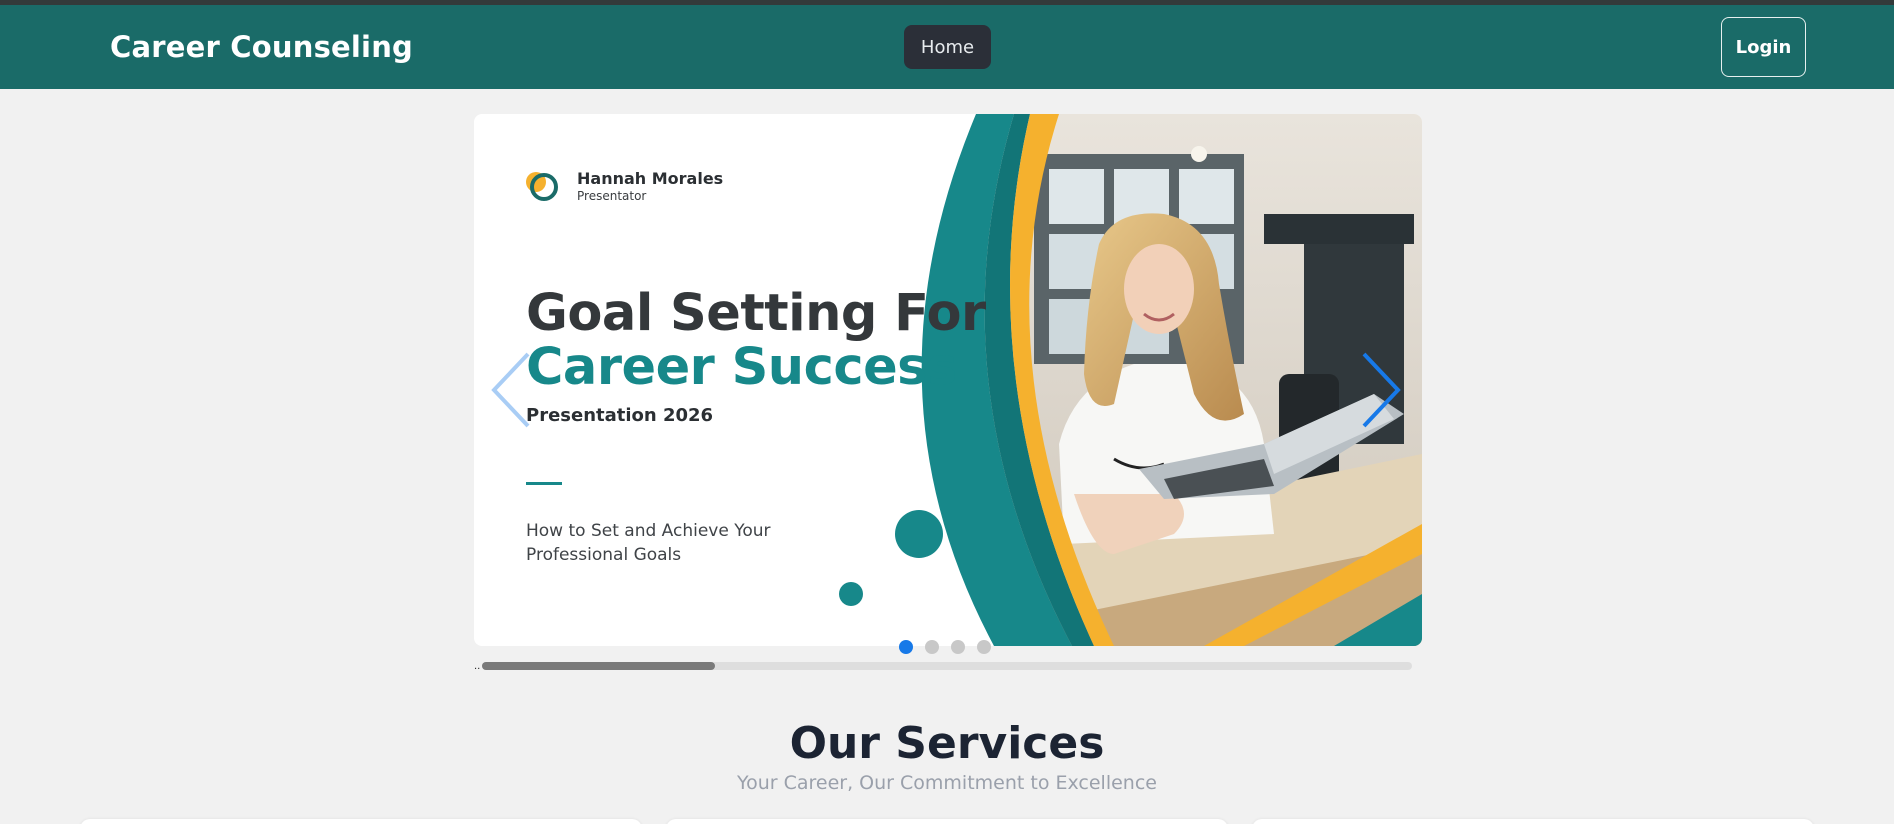 The image size is (1894, 824). What do you see at coordinates (947, 666) in the screenshot?
I see `carousel-scrollbar` at bounding box center [947, 666].